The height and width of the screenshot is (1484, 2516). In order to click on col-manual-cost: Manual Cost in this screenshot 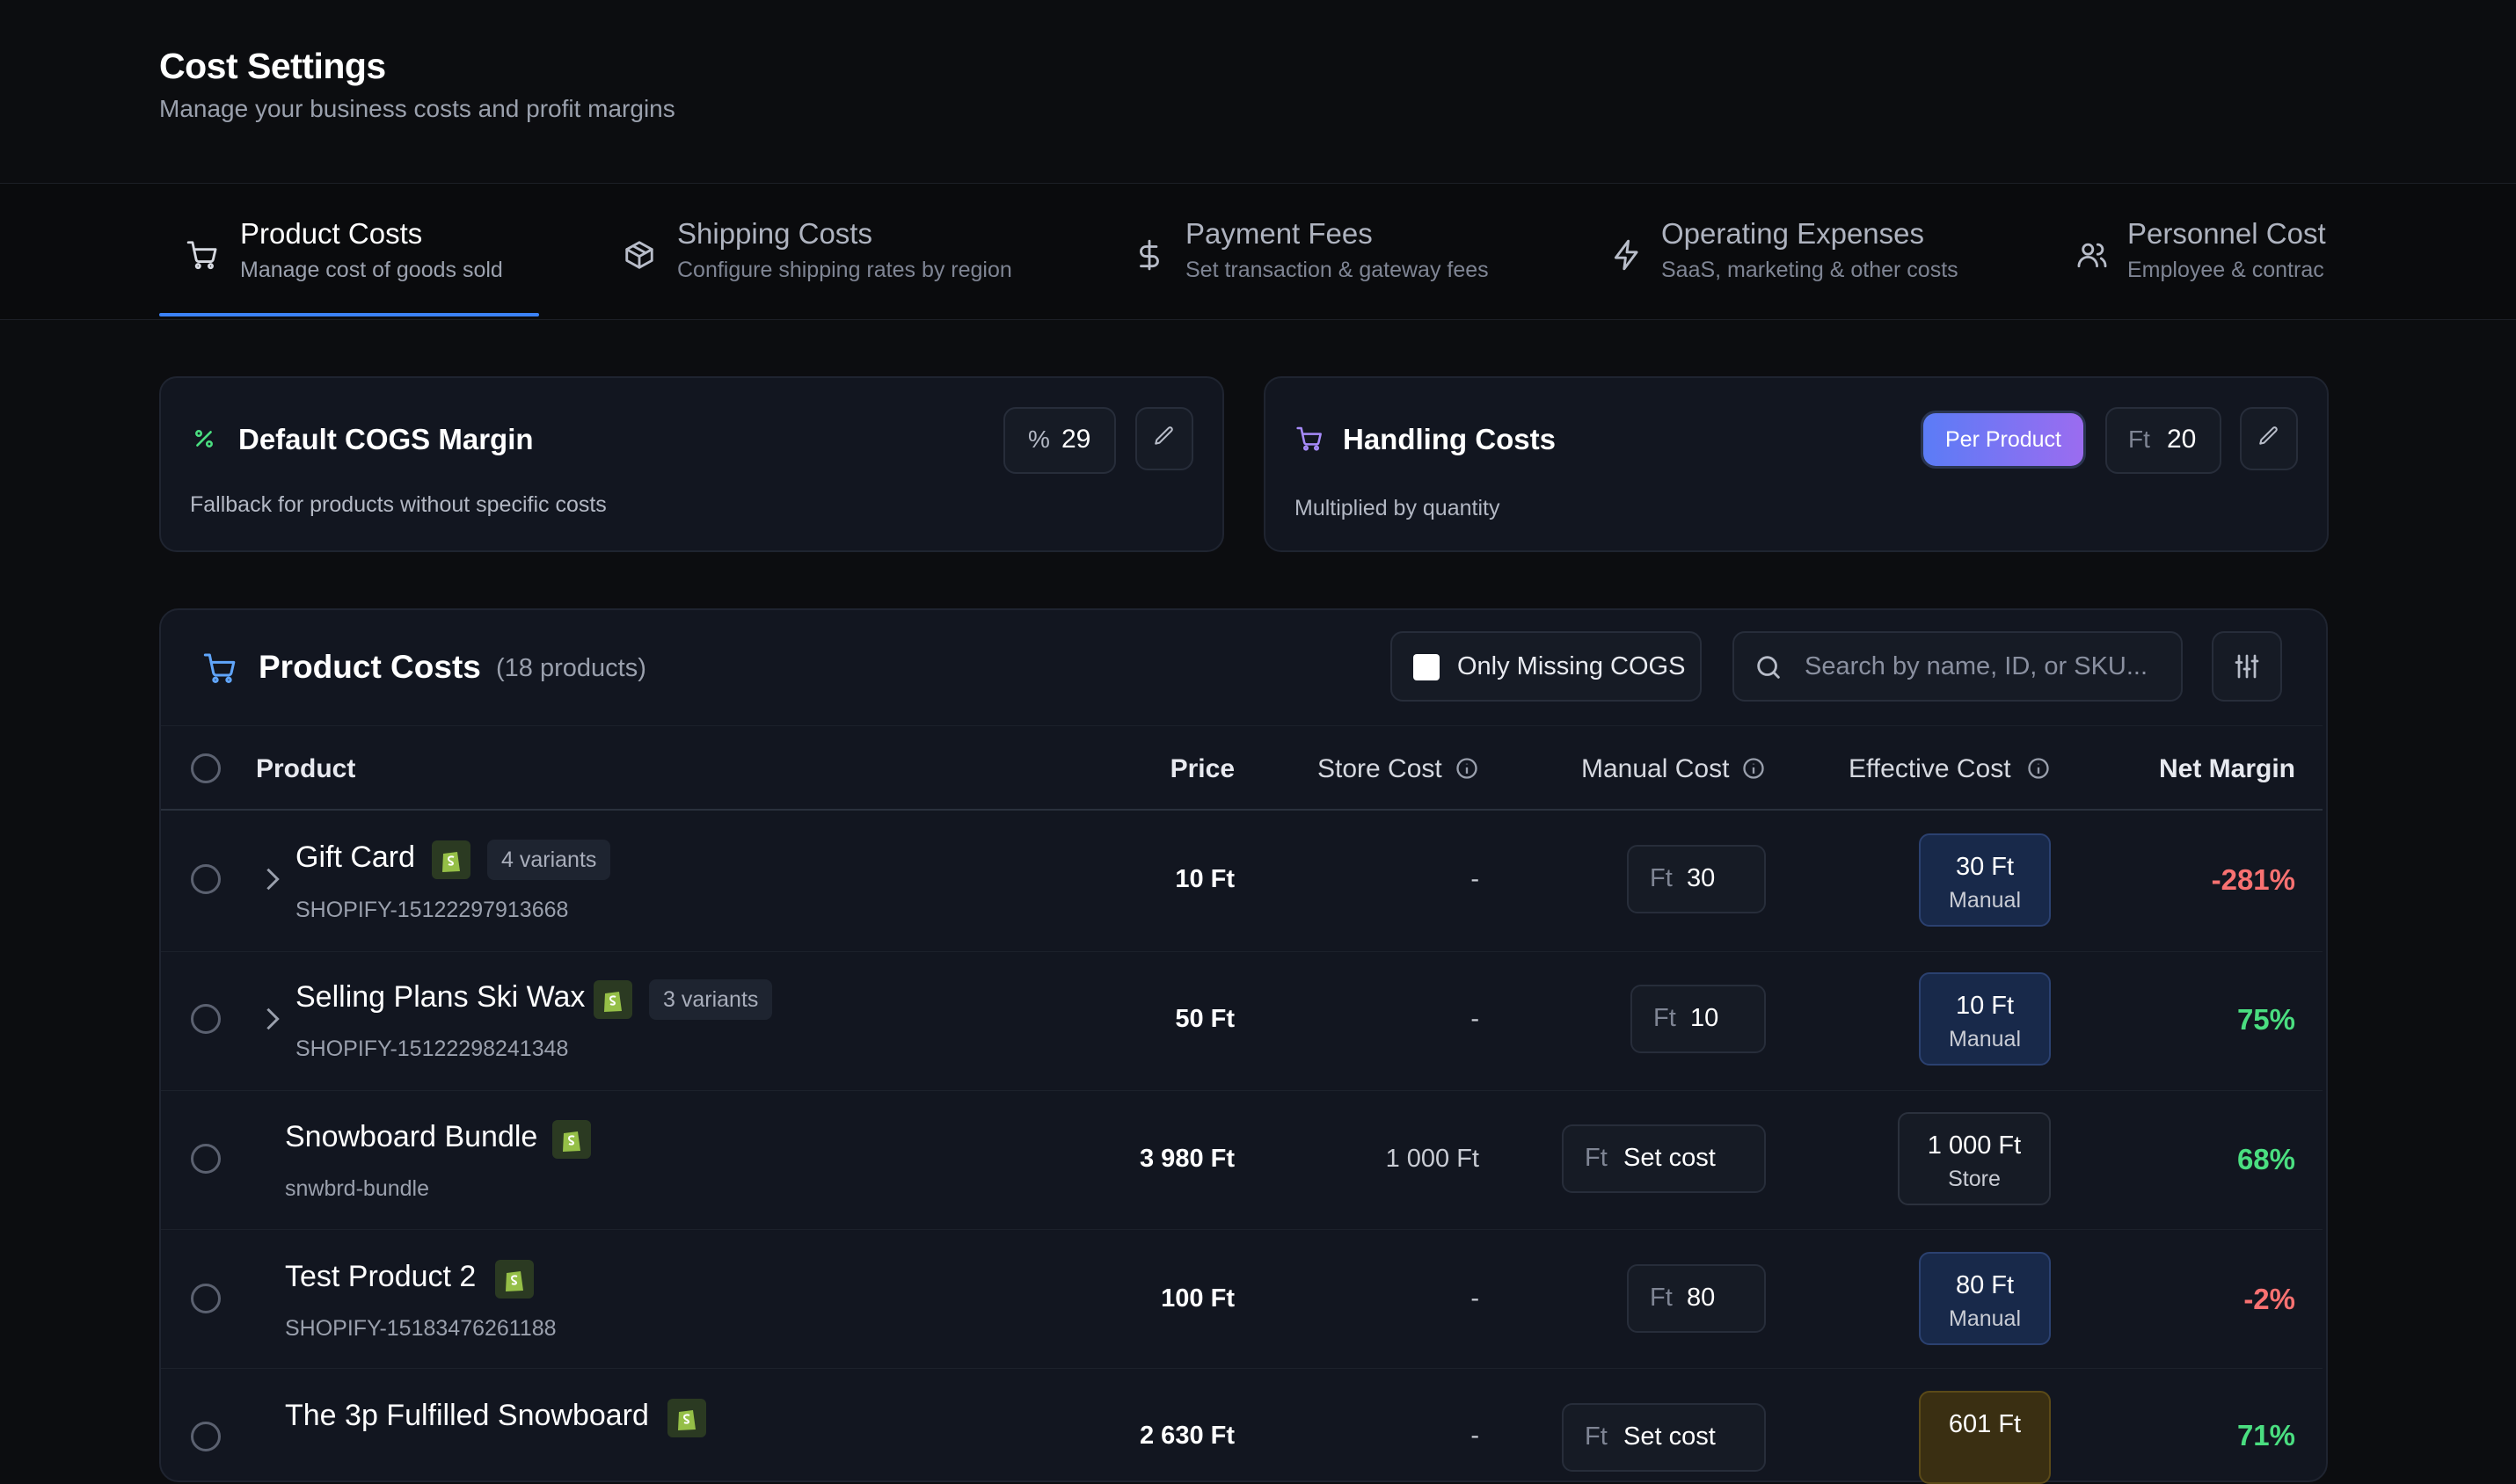, I will do `click(1655, 769)`.